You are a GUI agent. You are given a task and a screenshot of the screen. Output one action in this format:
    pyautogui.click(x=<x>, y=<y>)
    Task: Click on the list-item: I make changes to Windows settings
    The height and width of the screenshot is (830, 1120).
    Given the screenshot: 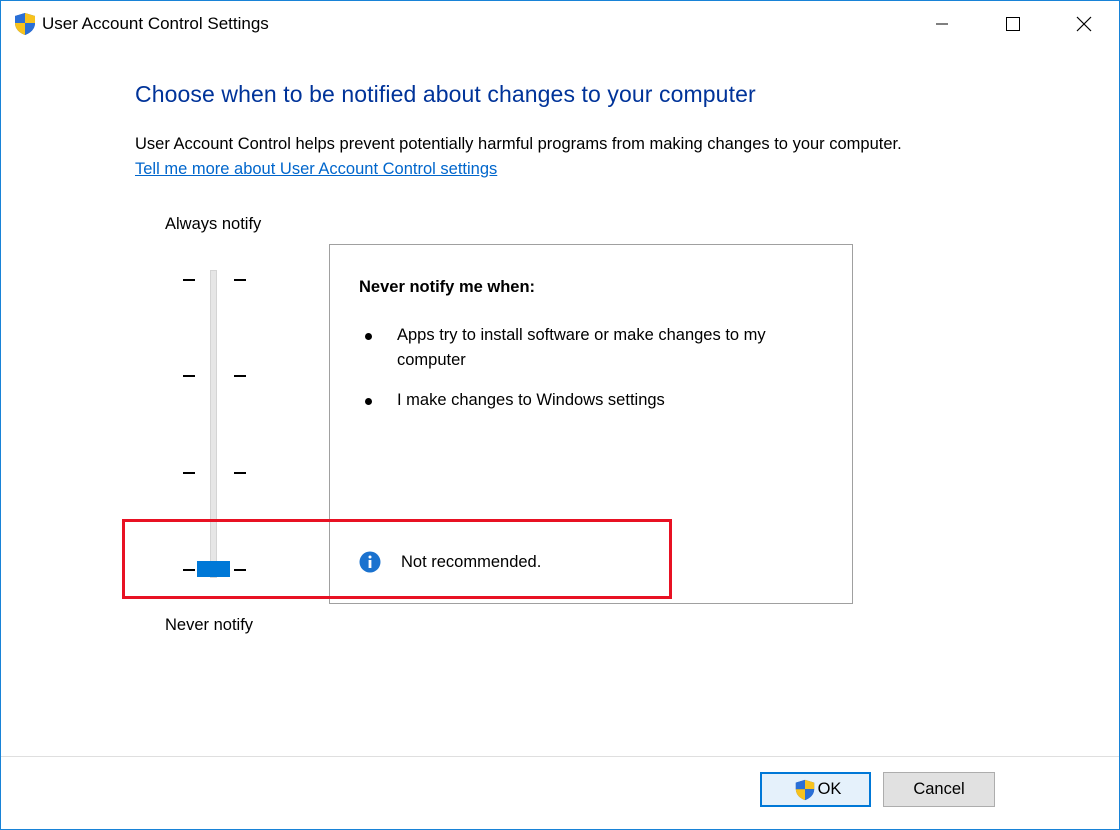 What is the action you would take?
    pyautogui.click(x=595, y=400)
    